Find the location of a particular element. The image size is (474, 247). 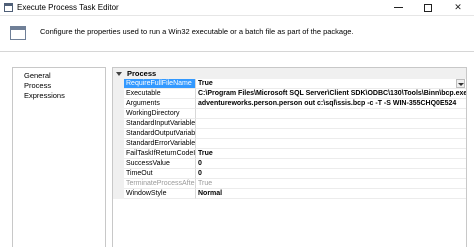

task-icon is located at coordinates (18, 33).